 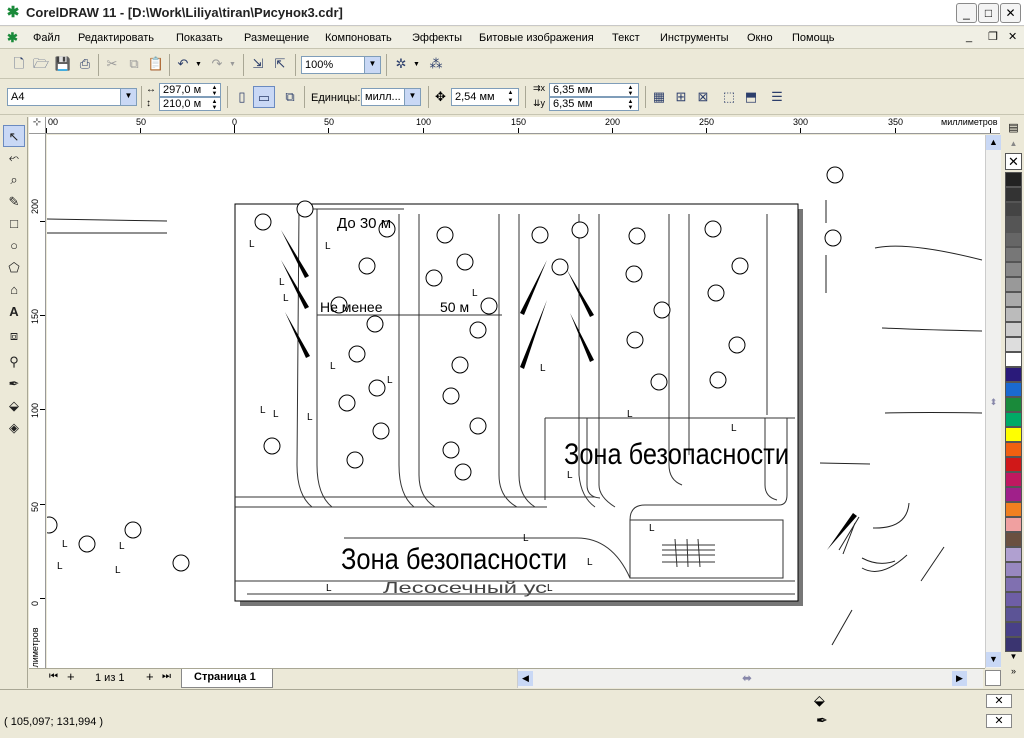 I want to click on doc-close-button: ✕, so click(x=1012, y=36).